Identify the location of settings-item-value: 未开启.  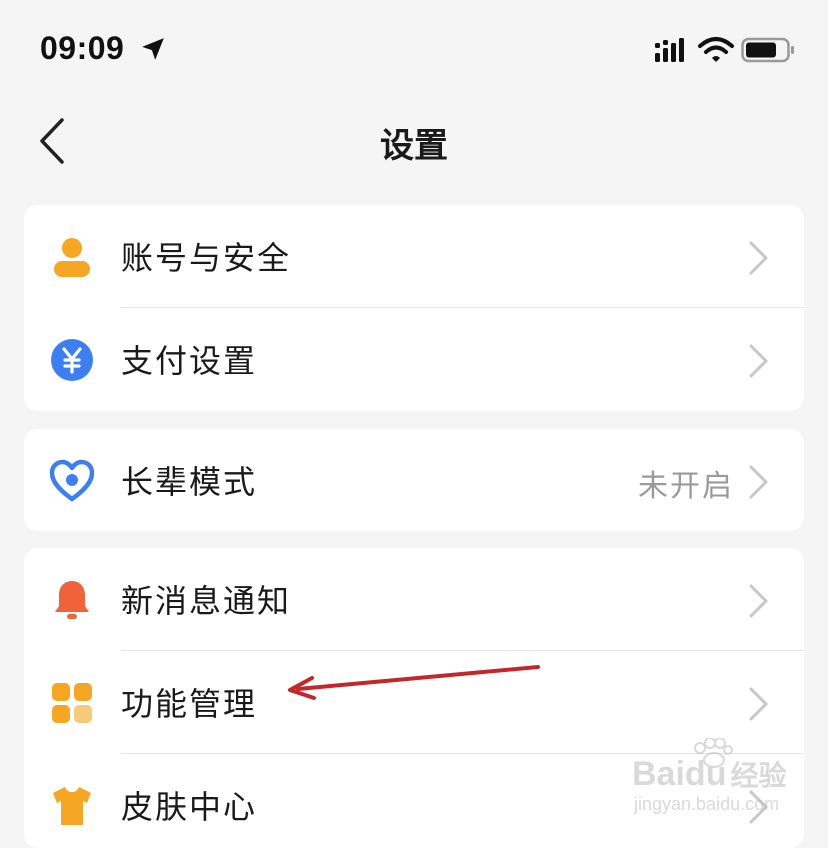
(686, 486).